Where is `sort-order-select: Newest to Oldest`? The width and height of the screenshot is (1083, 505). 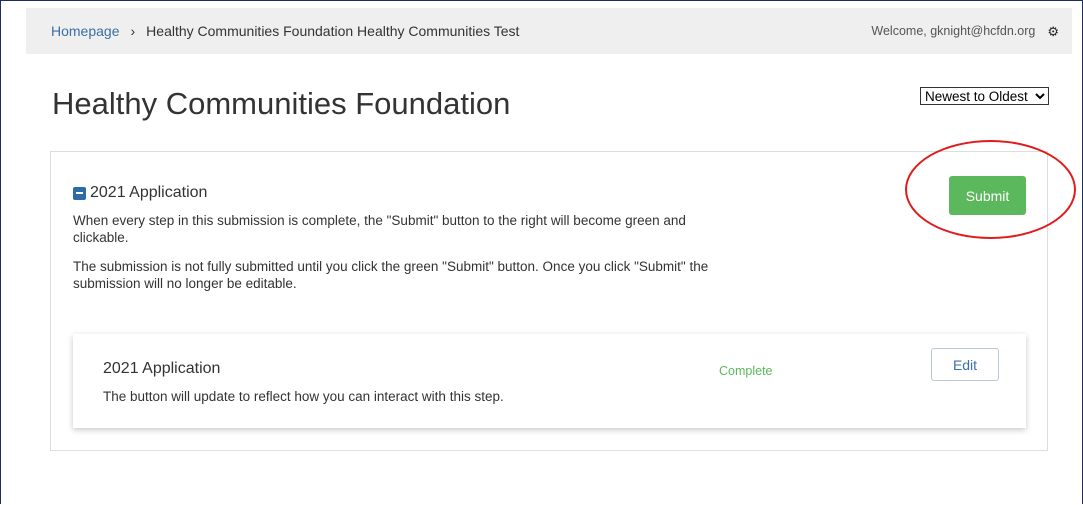 sort-order-select: Newest to Oldest is located at coordinates (984, 96).